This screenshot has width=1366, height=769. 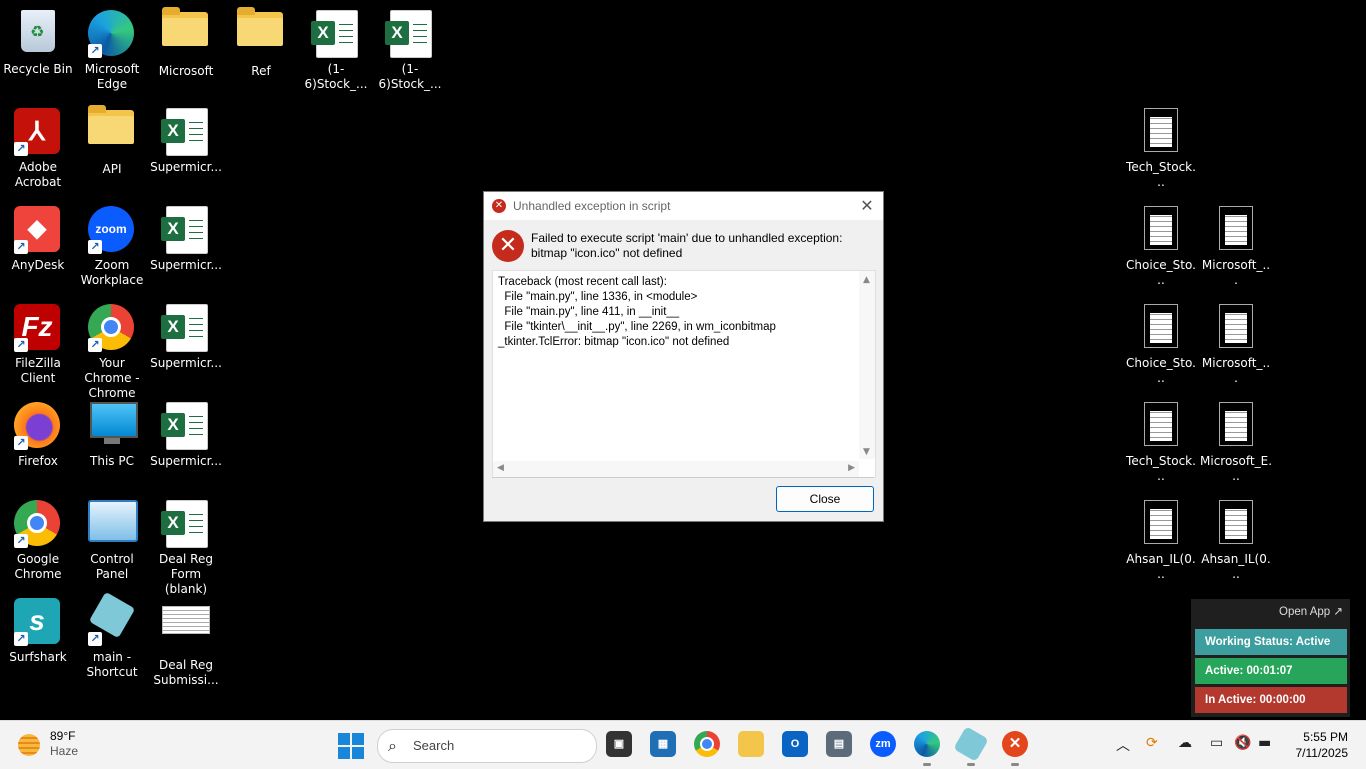 What do you see at coordinates (38, 640) in the screenshot?
I see `desktop-icon-surfshark: s ↗ Surfshark` at bounding box center [38, 640].